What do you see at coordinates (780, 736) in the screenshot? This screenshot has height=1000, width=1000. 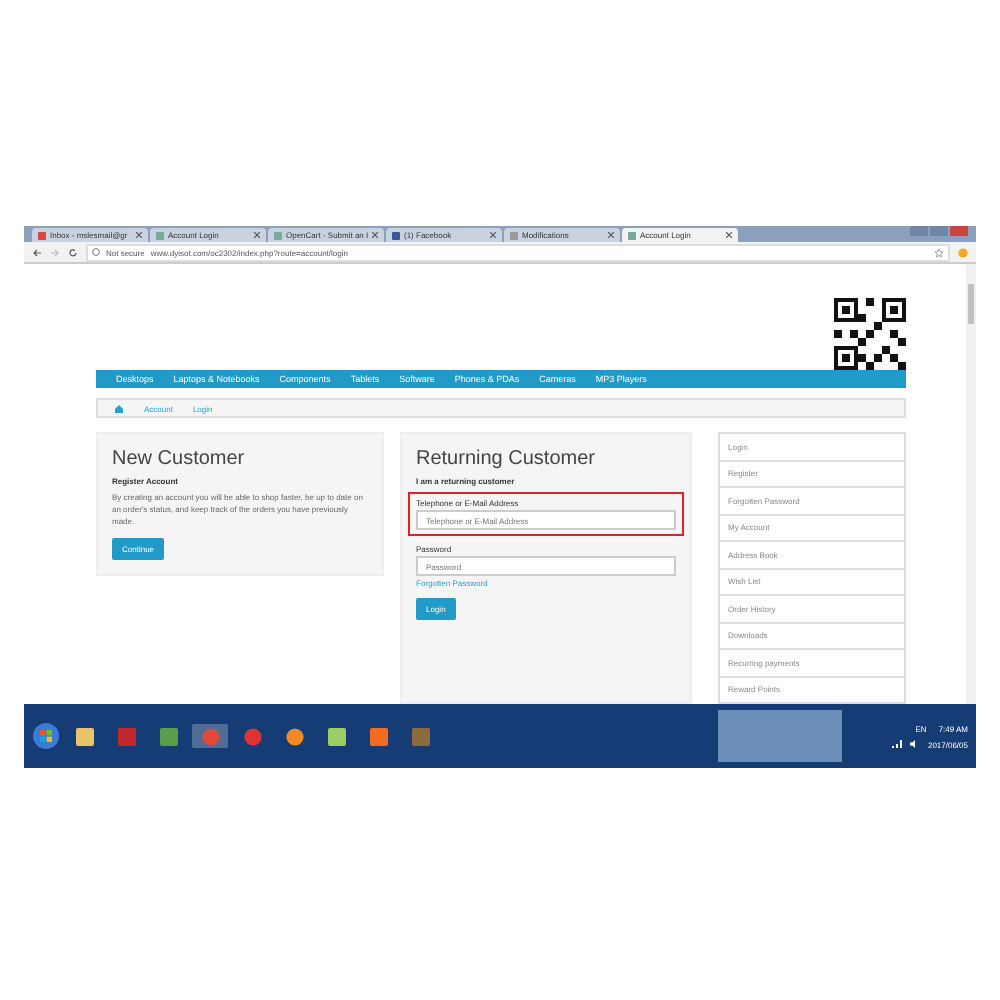 I see `blurred-area` at bounding box center [780, 736].